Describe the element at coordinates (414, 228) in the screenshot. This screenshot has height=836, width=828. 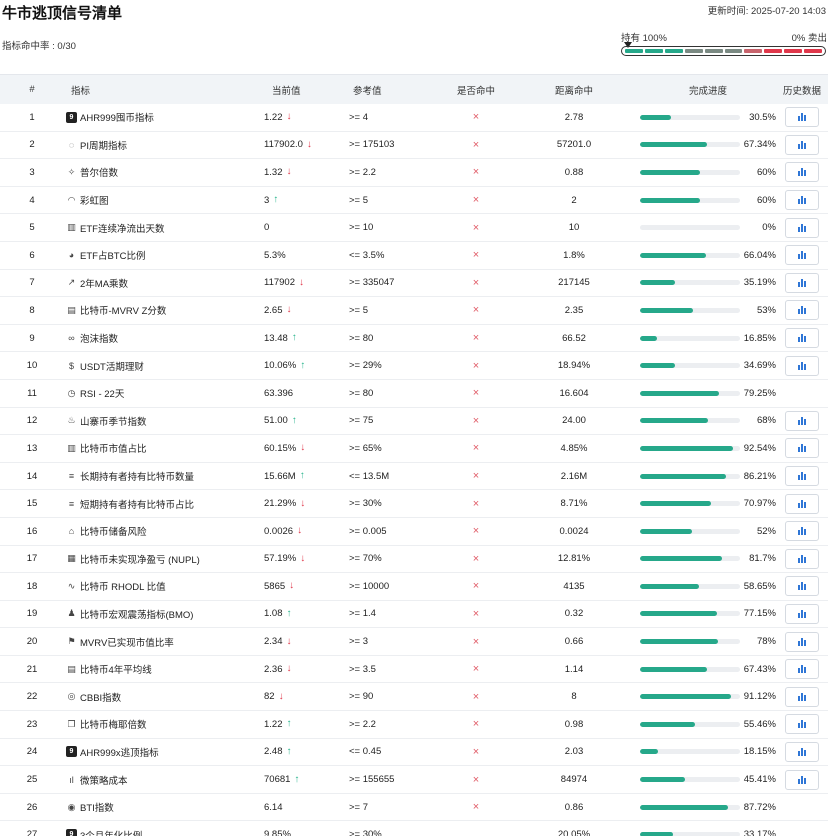
I see `table-row: 5 ▥ ETF连续净流出天数 0 >= 10 × 10 0%` at that location.